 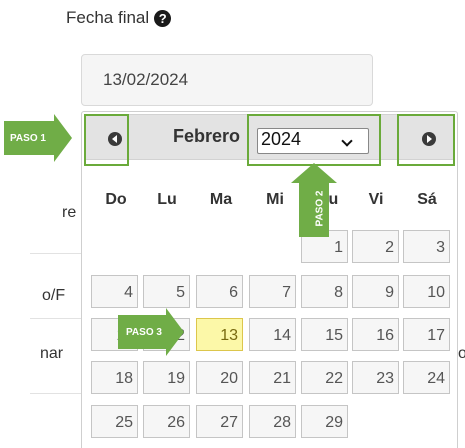 I want to click on calendar-day: 3, so click(x=426, y=246).